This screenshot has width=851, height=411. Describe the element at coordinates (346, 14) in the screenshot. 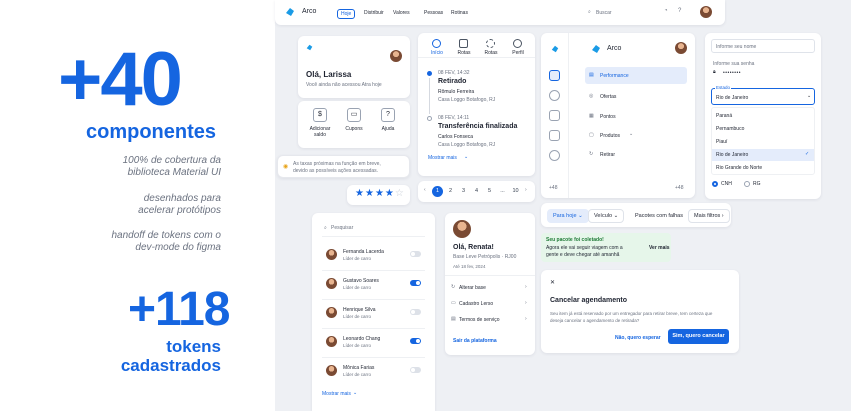

I see `nav-item-hoje: Hoje` at that location.